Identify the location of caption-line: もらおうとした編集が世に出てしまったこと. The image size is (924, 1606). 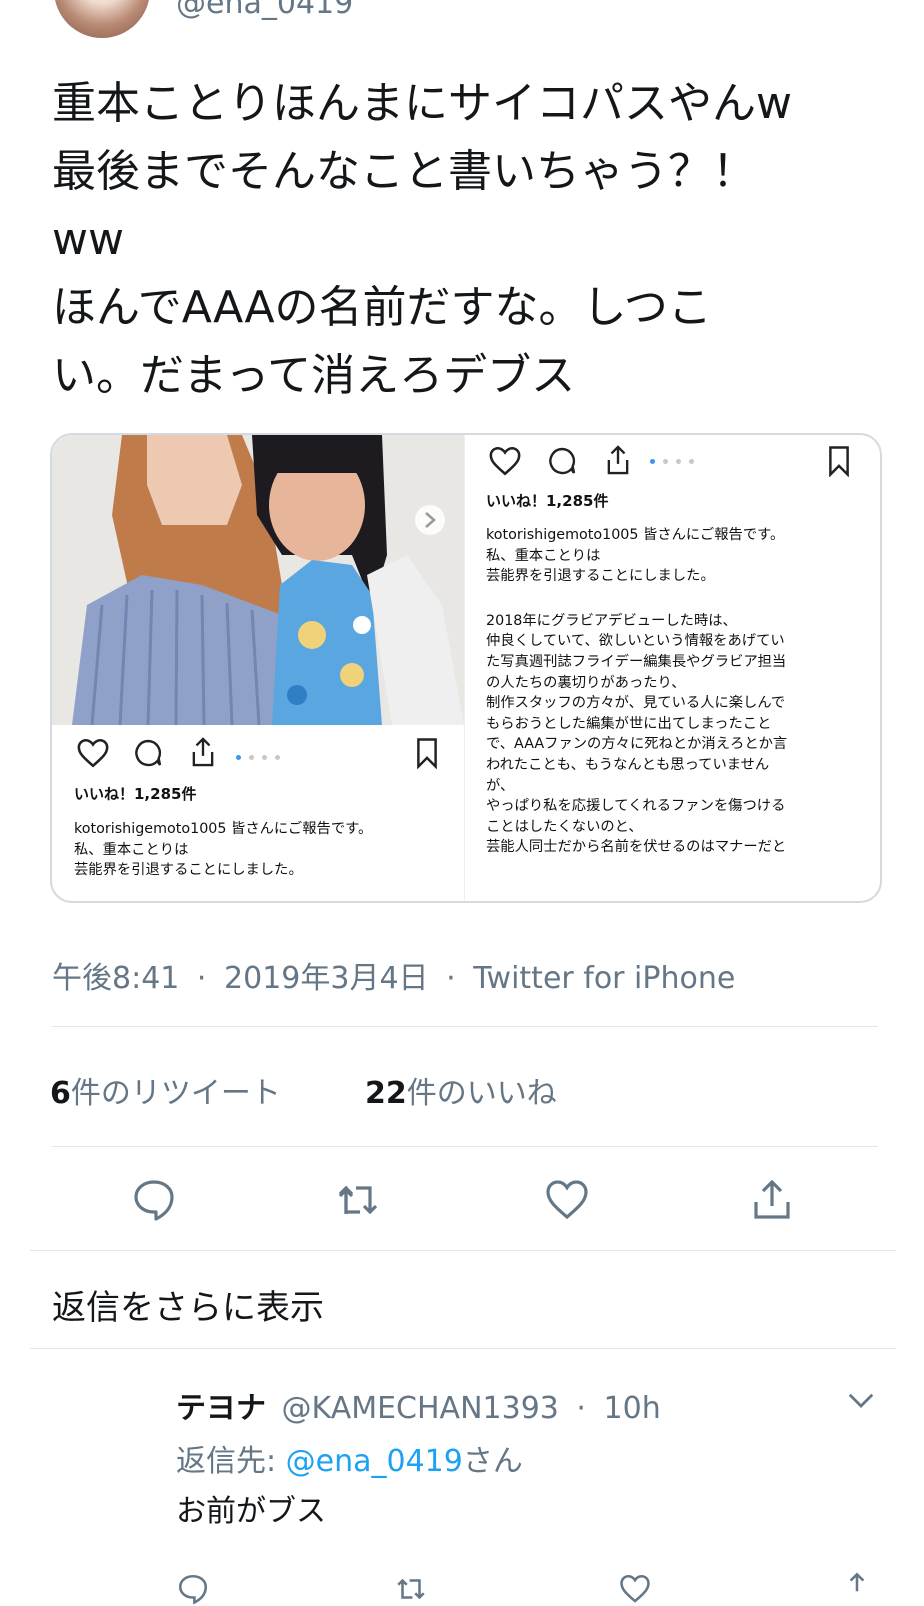
(629, 723).